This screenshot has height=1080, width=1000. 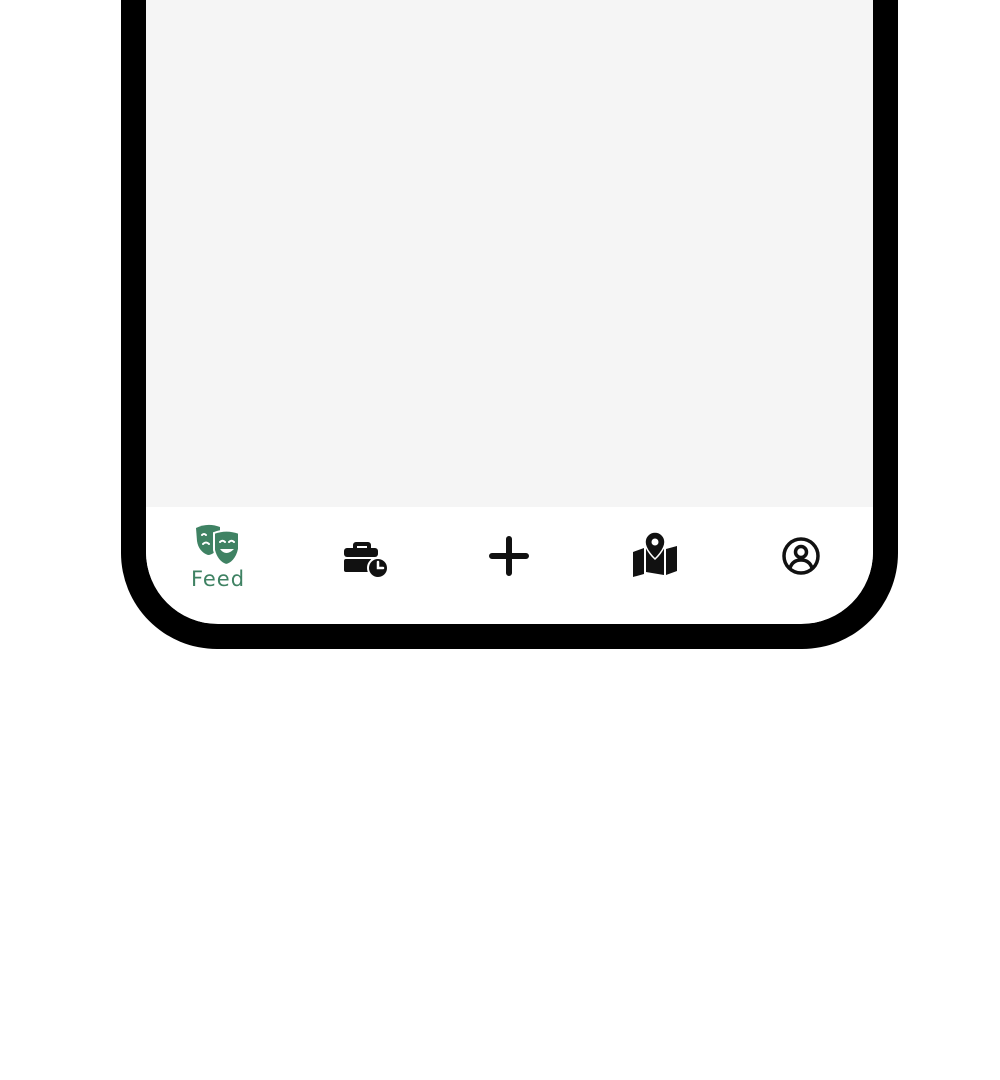 I want to click on map-pin-icon, so click(x=655, y=556).